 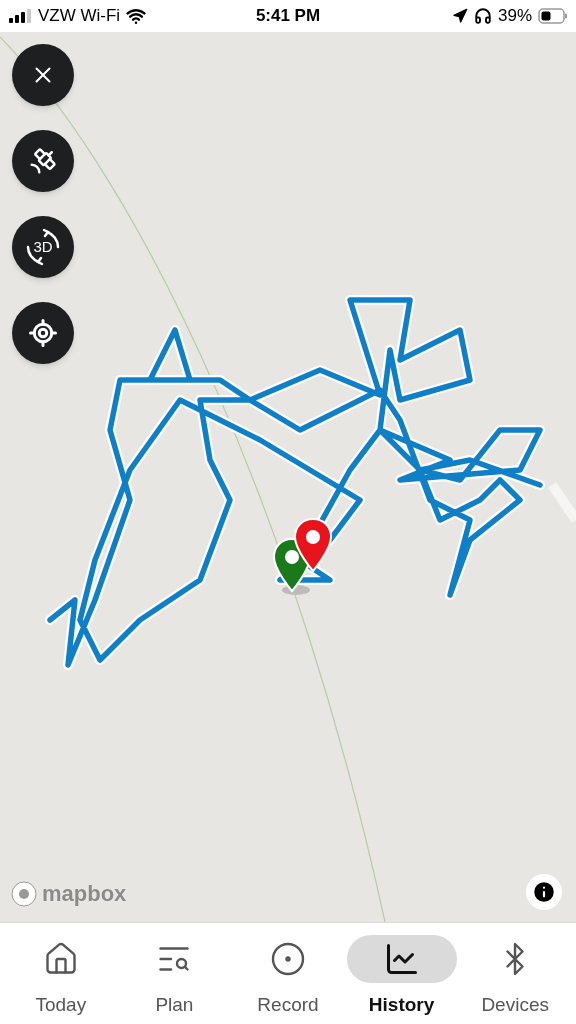 What do you see at coordinates (459, 16) in the screenshot?
I see `location-arrow-icon` at bounding box center [459, 16].